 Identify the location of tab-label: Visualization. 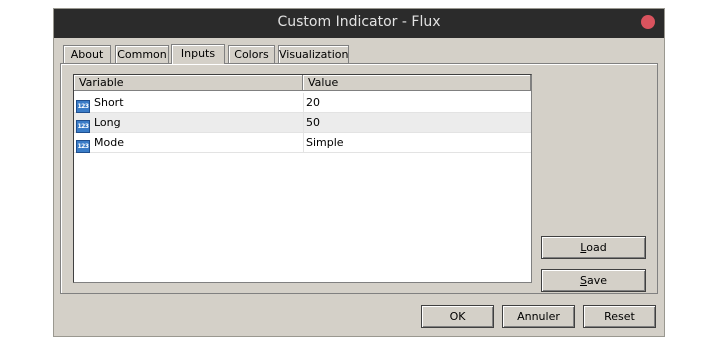
(314, 54).